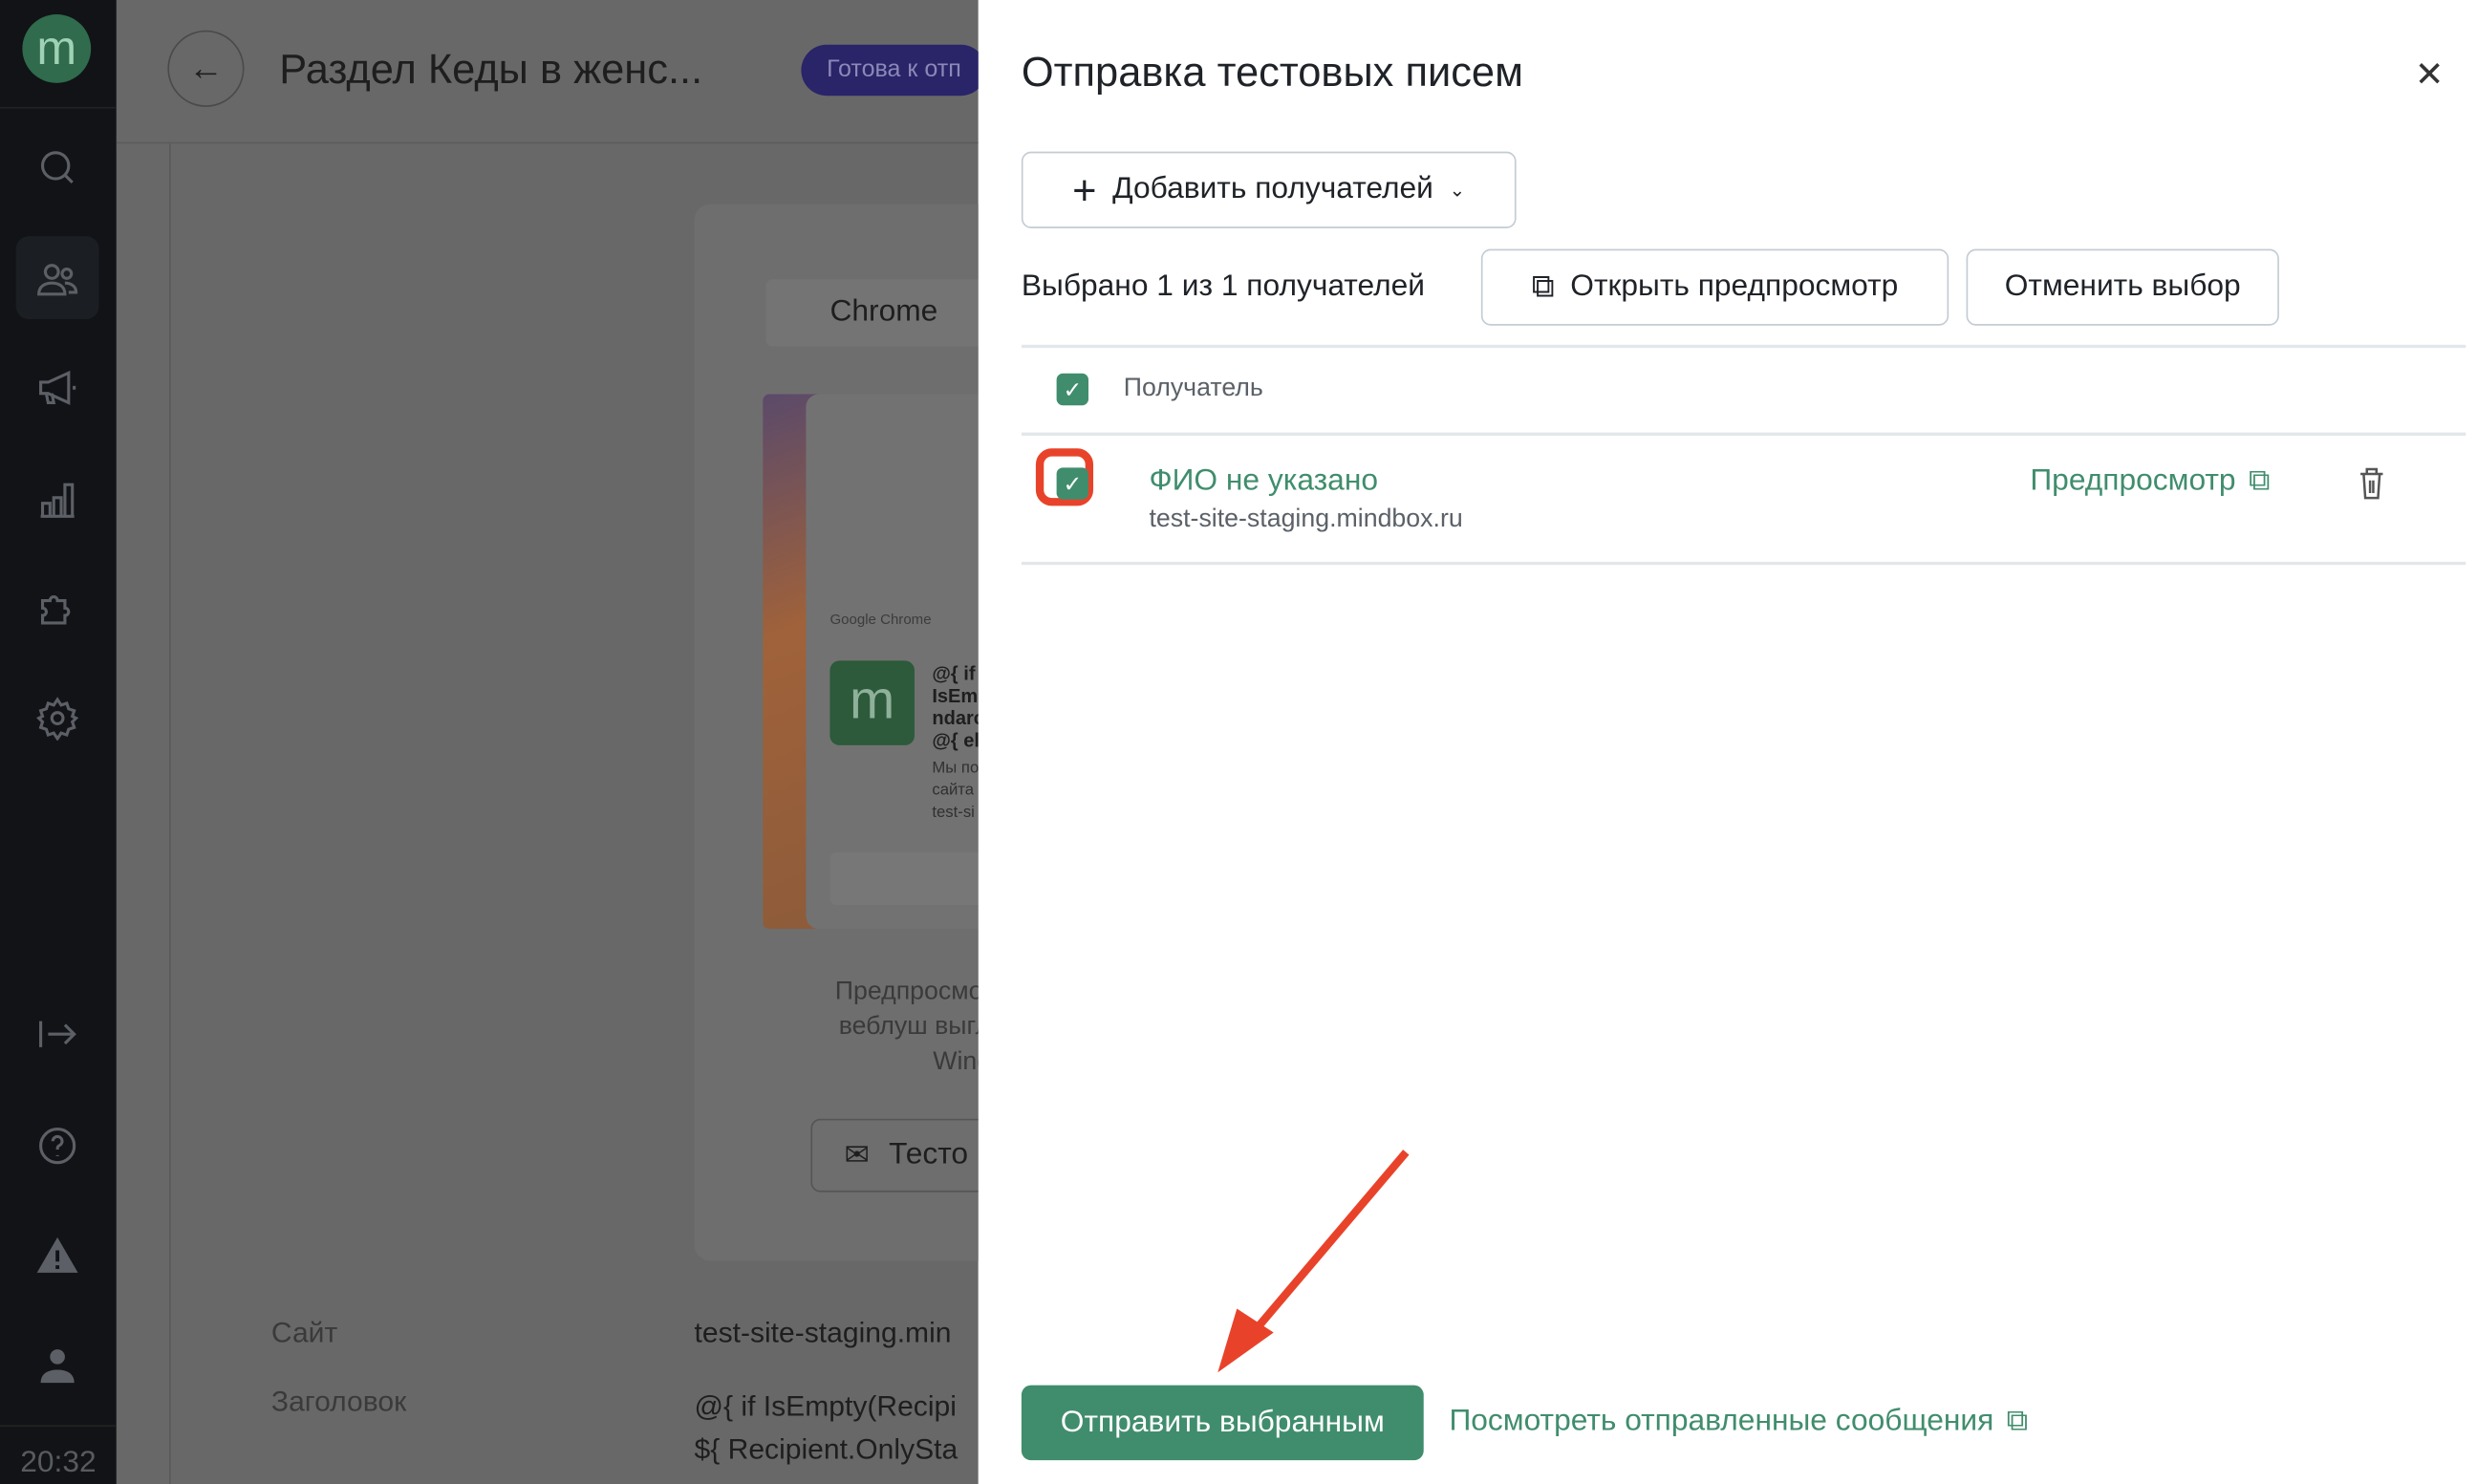  I want to click on add-recipients-label: Добавить получателей, so click(1272, 189).